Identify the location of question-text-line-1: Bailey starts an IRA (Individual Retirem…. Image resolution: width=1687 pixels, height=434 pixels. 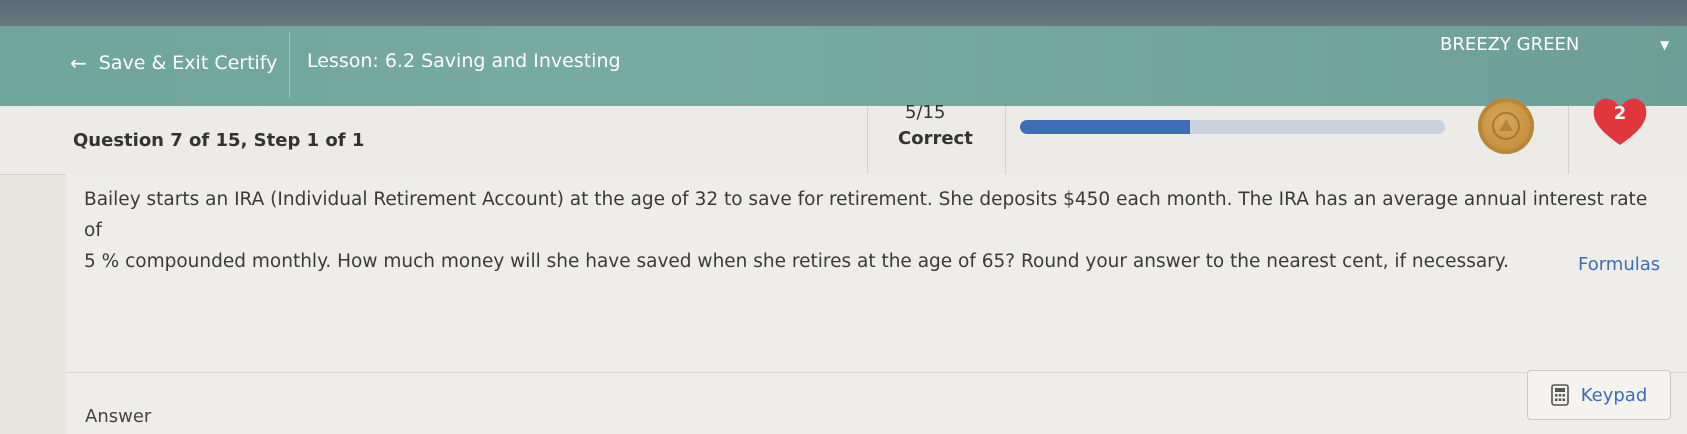
(866, 215).